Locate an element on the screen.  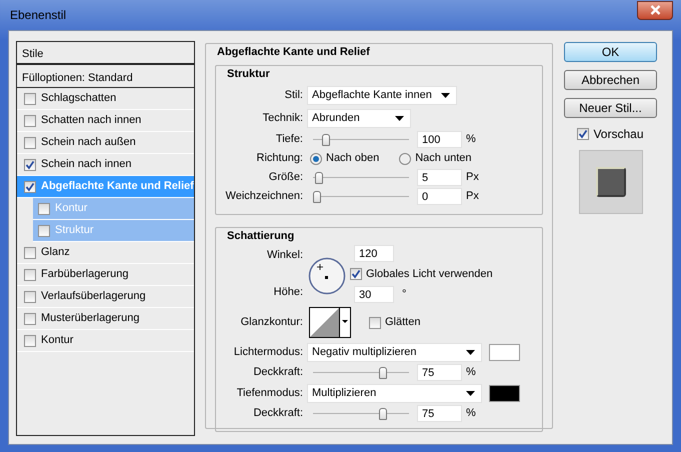
item-label: Farbüberlagerung is located at coordinates (84, 274).